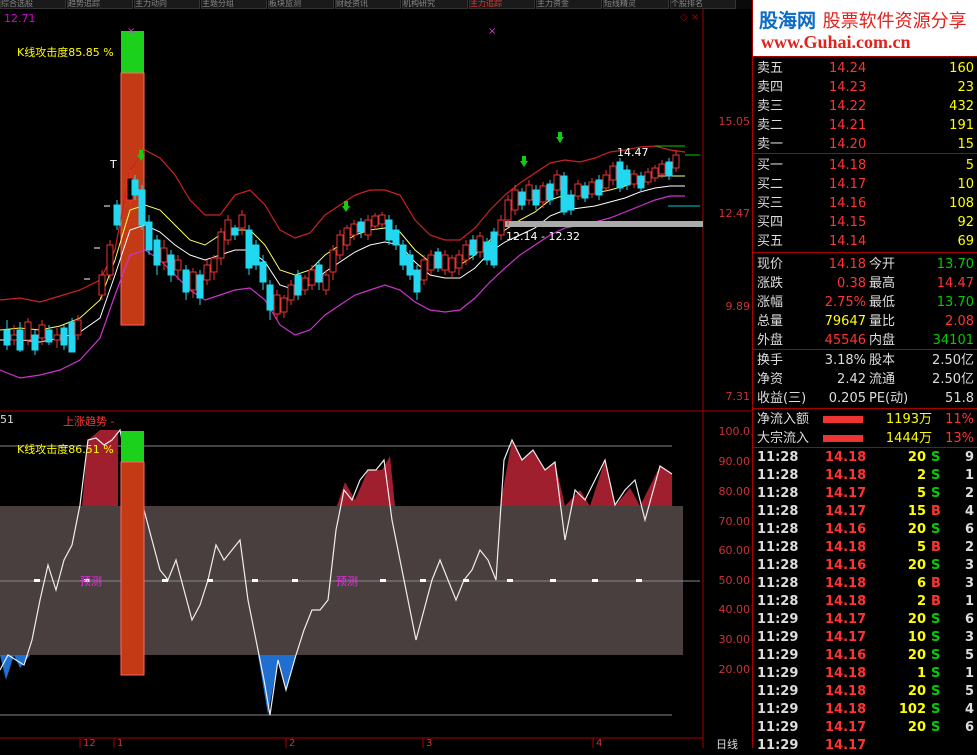 The image size is (977, 755). What do you see at coordinates (734, 580) in the screenshot?
I see `osc-axis-tick: 50.00` at bounding box center [734, 580].